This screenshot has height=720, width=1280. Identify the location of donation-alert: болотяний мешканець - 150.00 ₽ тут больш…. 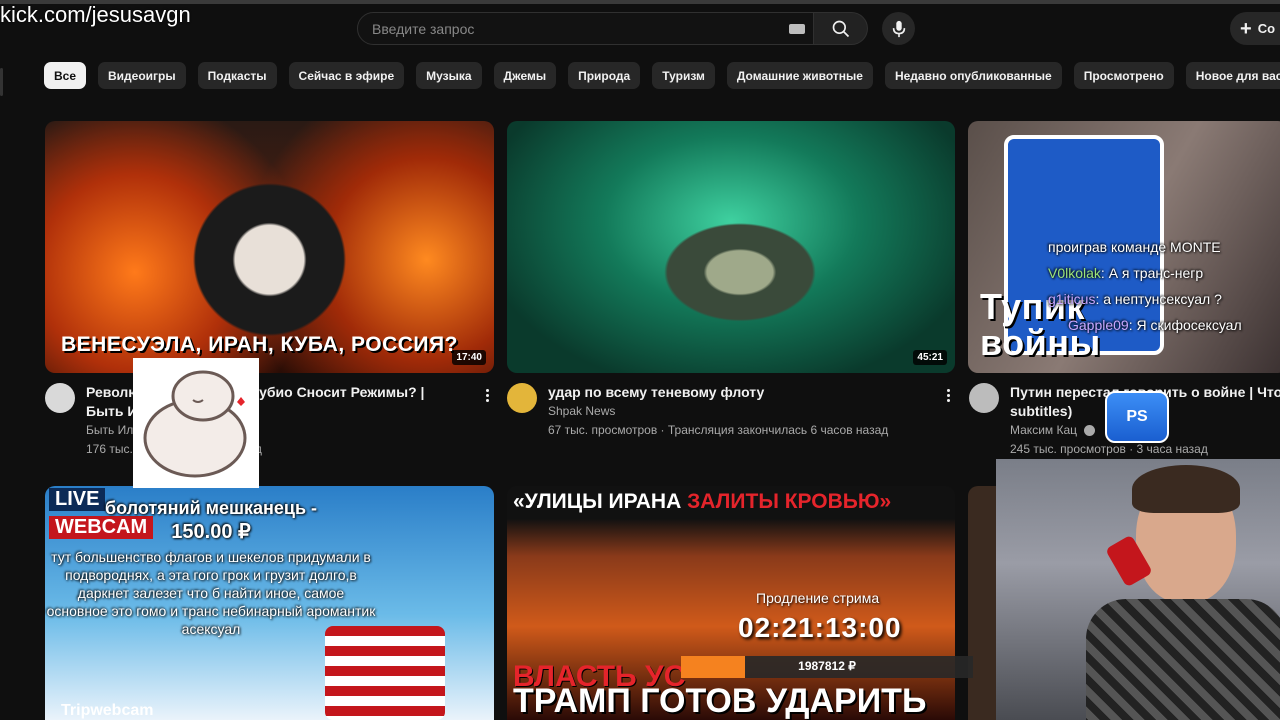
(211, 568).